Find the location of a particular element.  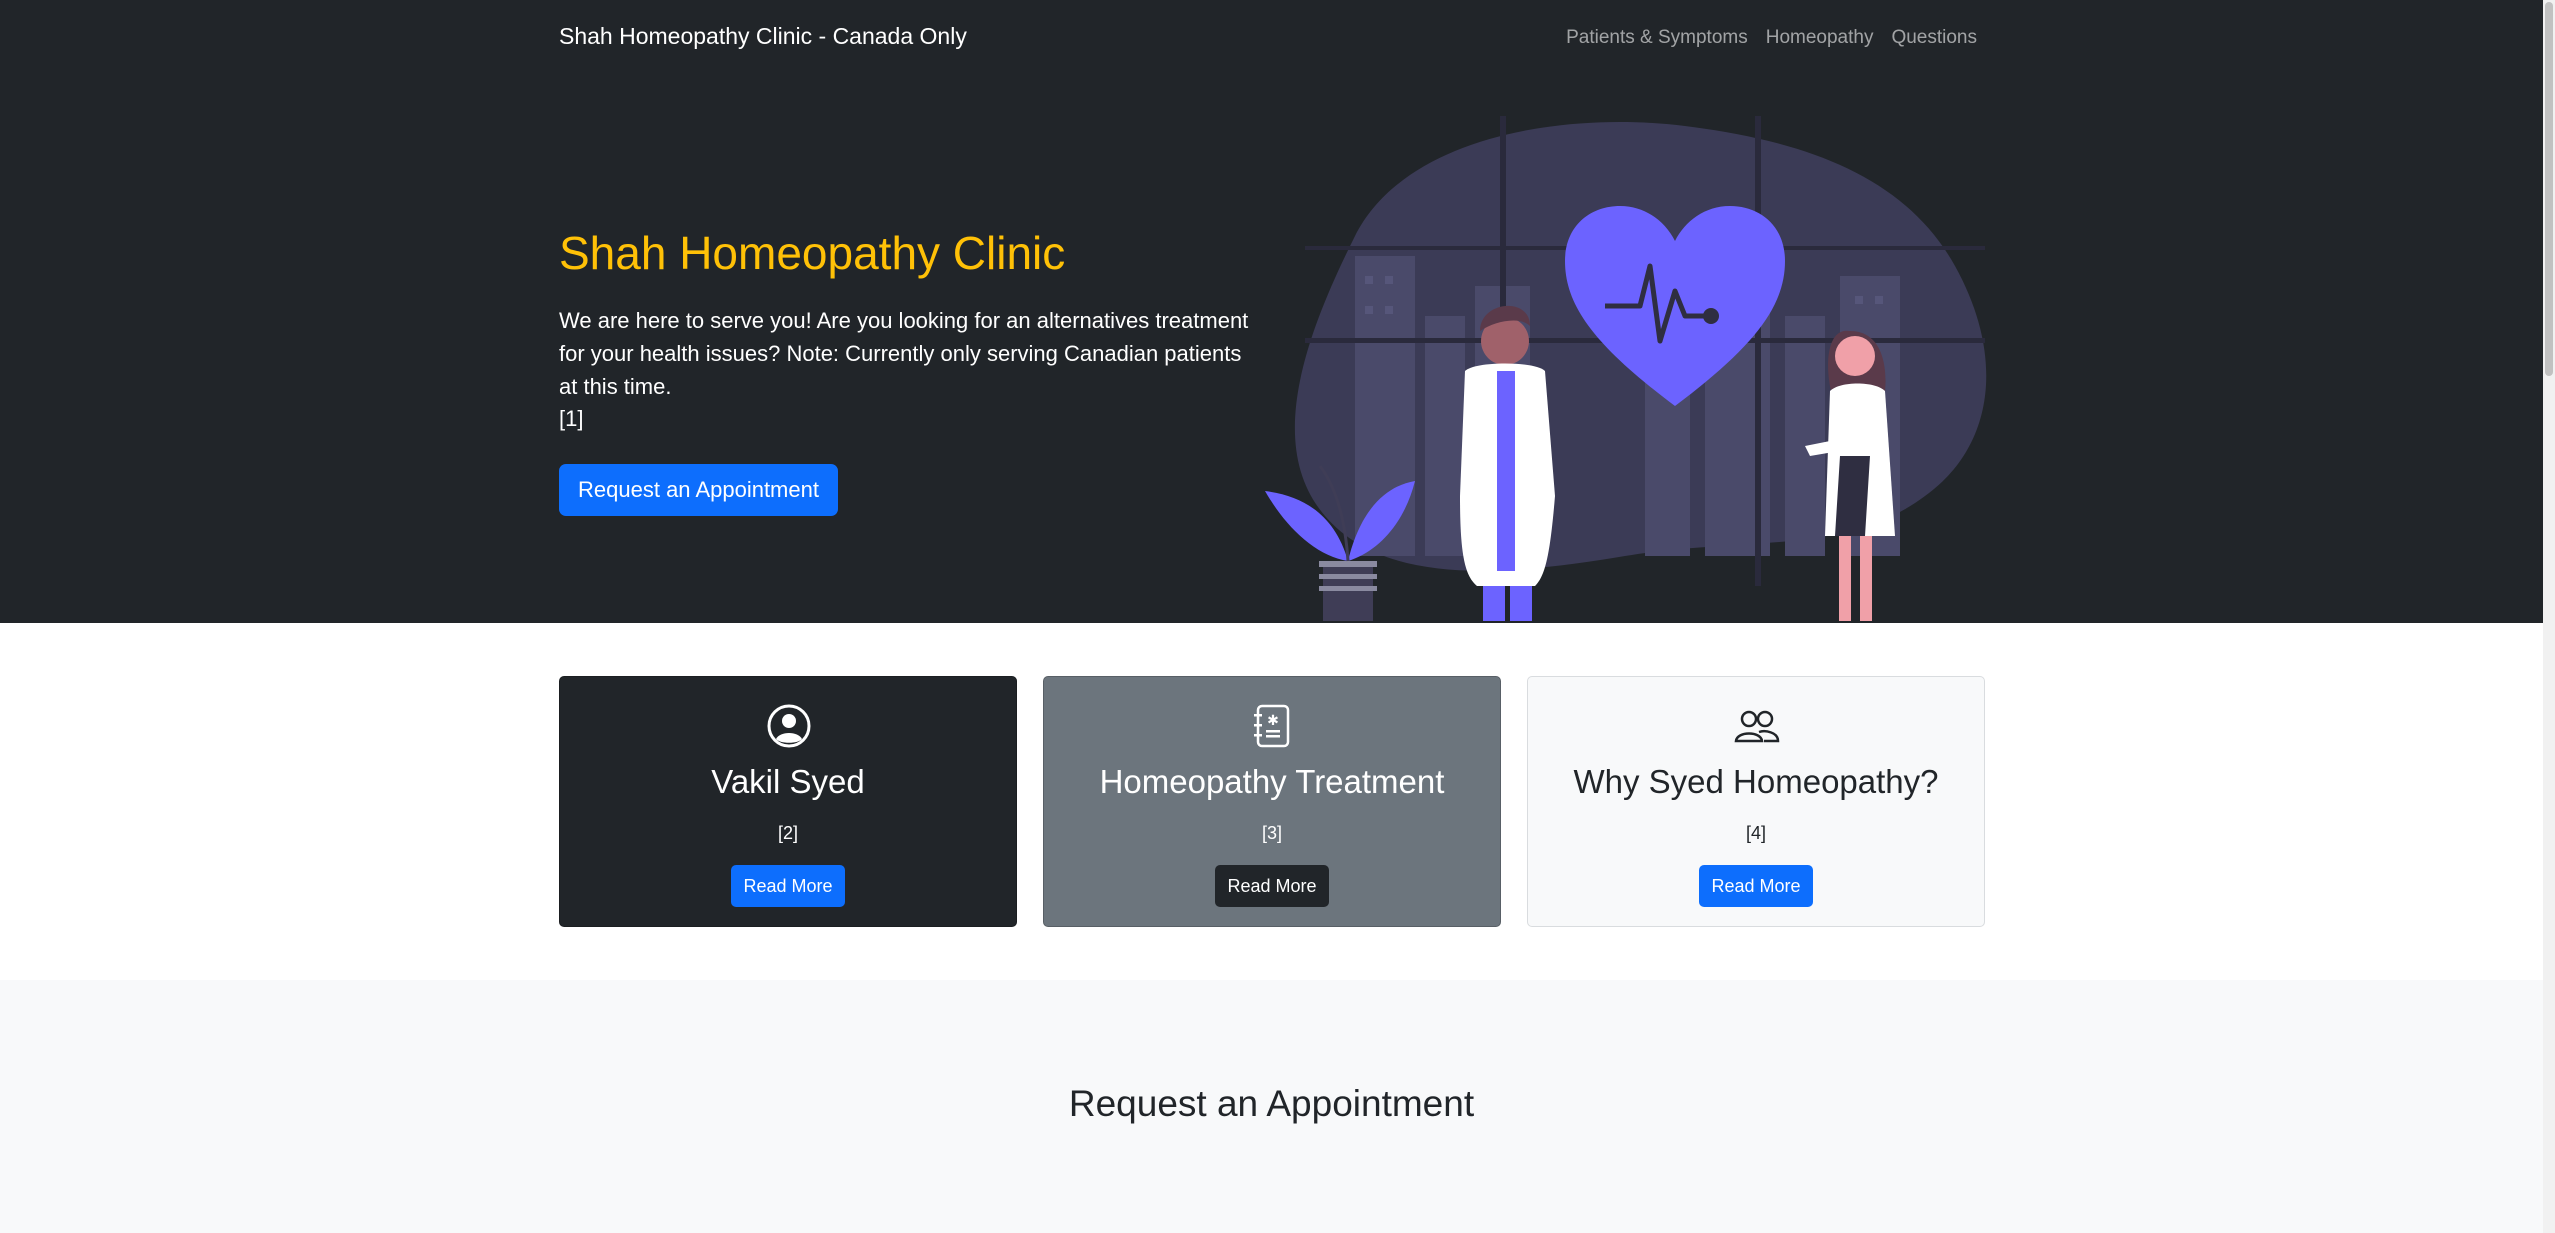

scrollbar-thumb is located at coordinates (2549, 189).